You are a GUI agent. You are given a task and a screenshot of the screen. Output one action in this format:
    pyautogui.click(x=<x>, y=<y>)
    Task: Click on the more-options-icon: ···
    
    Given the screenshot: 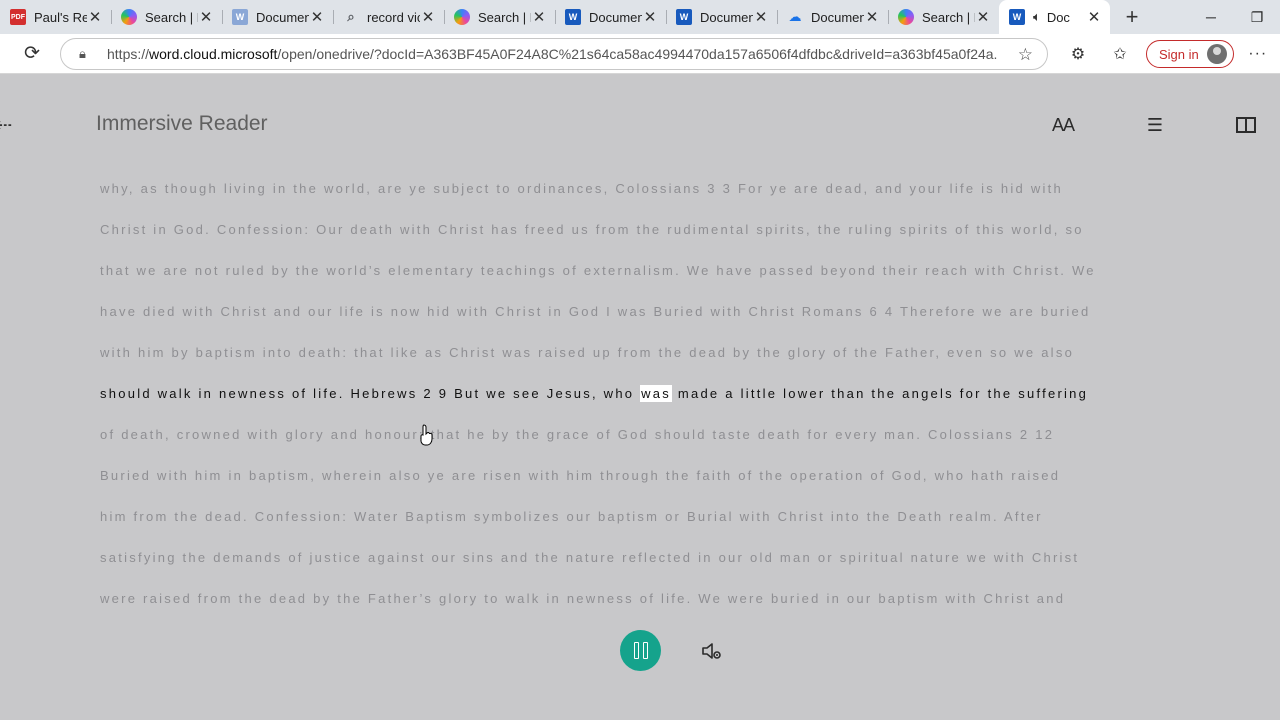 What is the action you would take?
    pyautogui.click(x=1258, y=54)
    